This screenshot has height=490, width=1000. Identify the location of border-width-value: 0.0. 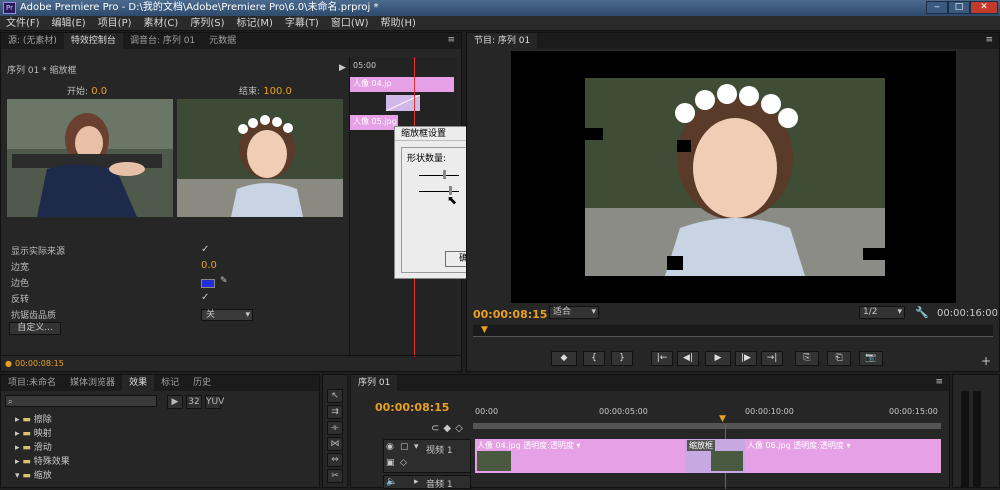
(209, 265).